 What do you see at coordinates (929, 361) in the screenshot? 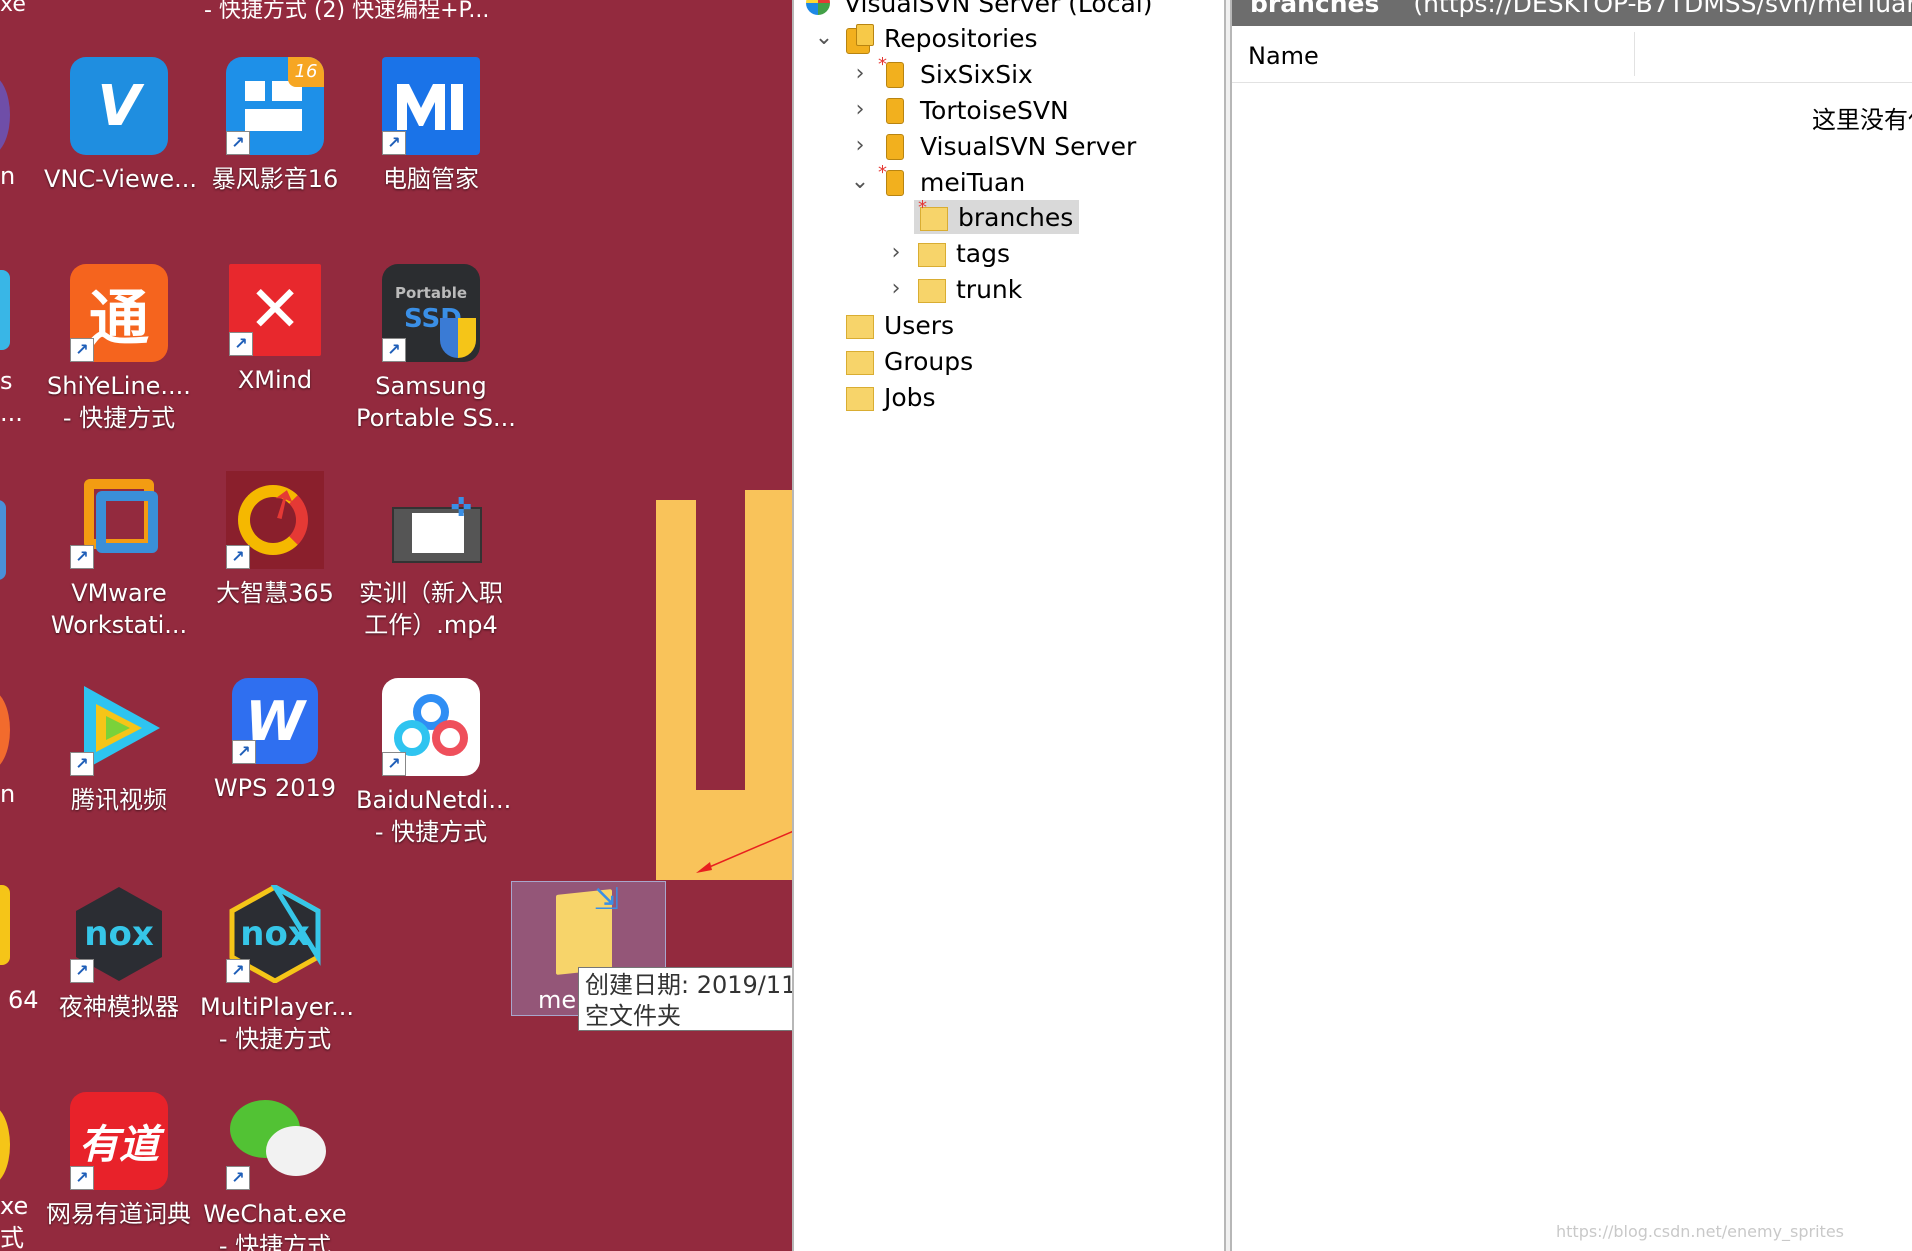
I see `tree-label: Groups` at bounding box center [929, 361].